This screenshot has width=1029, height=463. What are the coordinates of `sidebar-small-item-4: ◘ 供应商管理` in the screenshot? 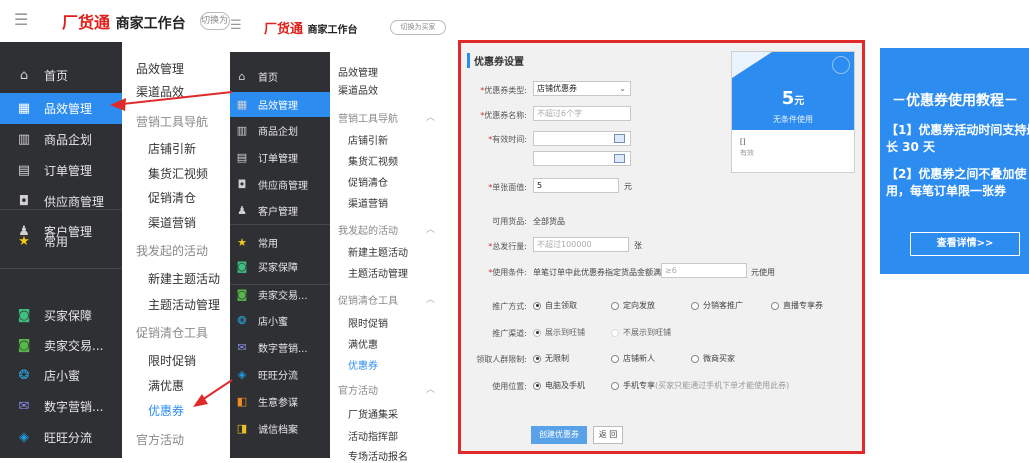 It's located at (280, 184).